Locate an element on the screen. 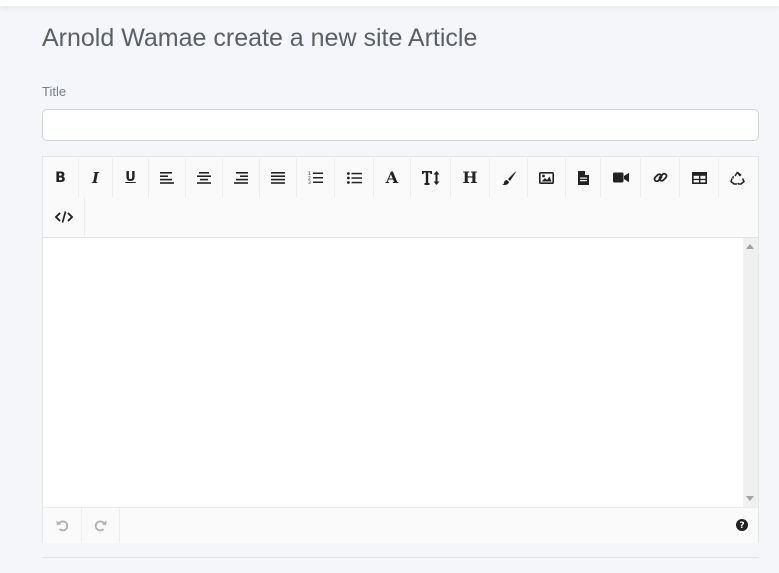  align-justify-icon is located at coordinates (278, 177).